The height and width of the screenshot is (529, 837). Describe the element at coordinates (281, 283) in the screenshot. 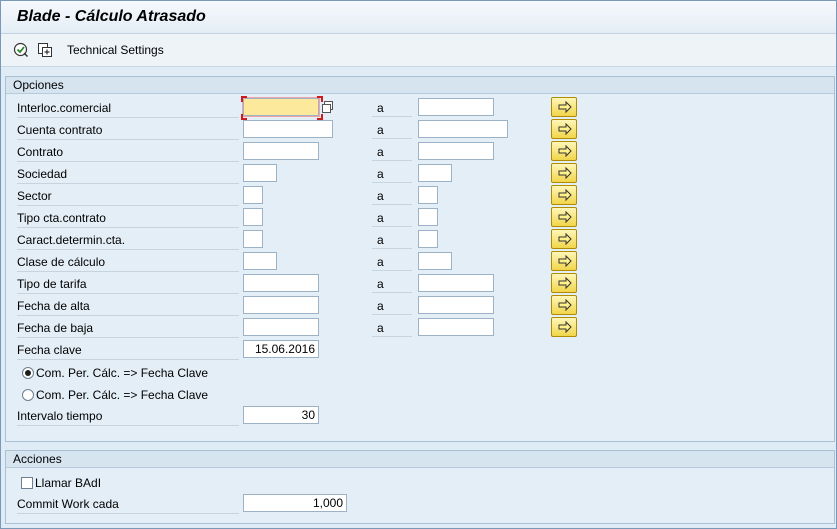

I see `tipo-de-tarifa-from-input` at that location.